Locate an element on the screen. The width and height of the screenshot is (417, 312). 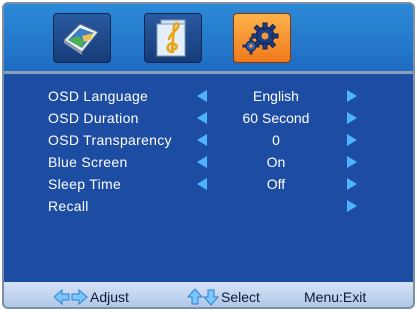
hint-menu-exit: Menu:Exit is located at coordinates (335, 294).